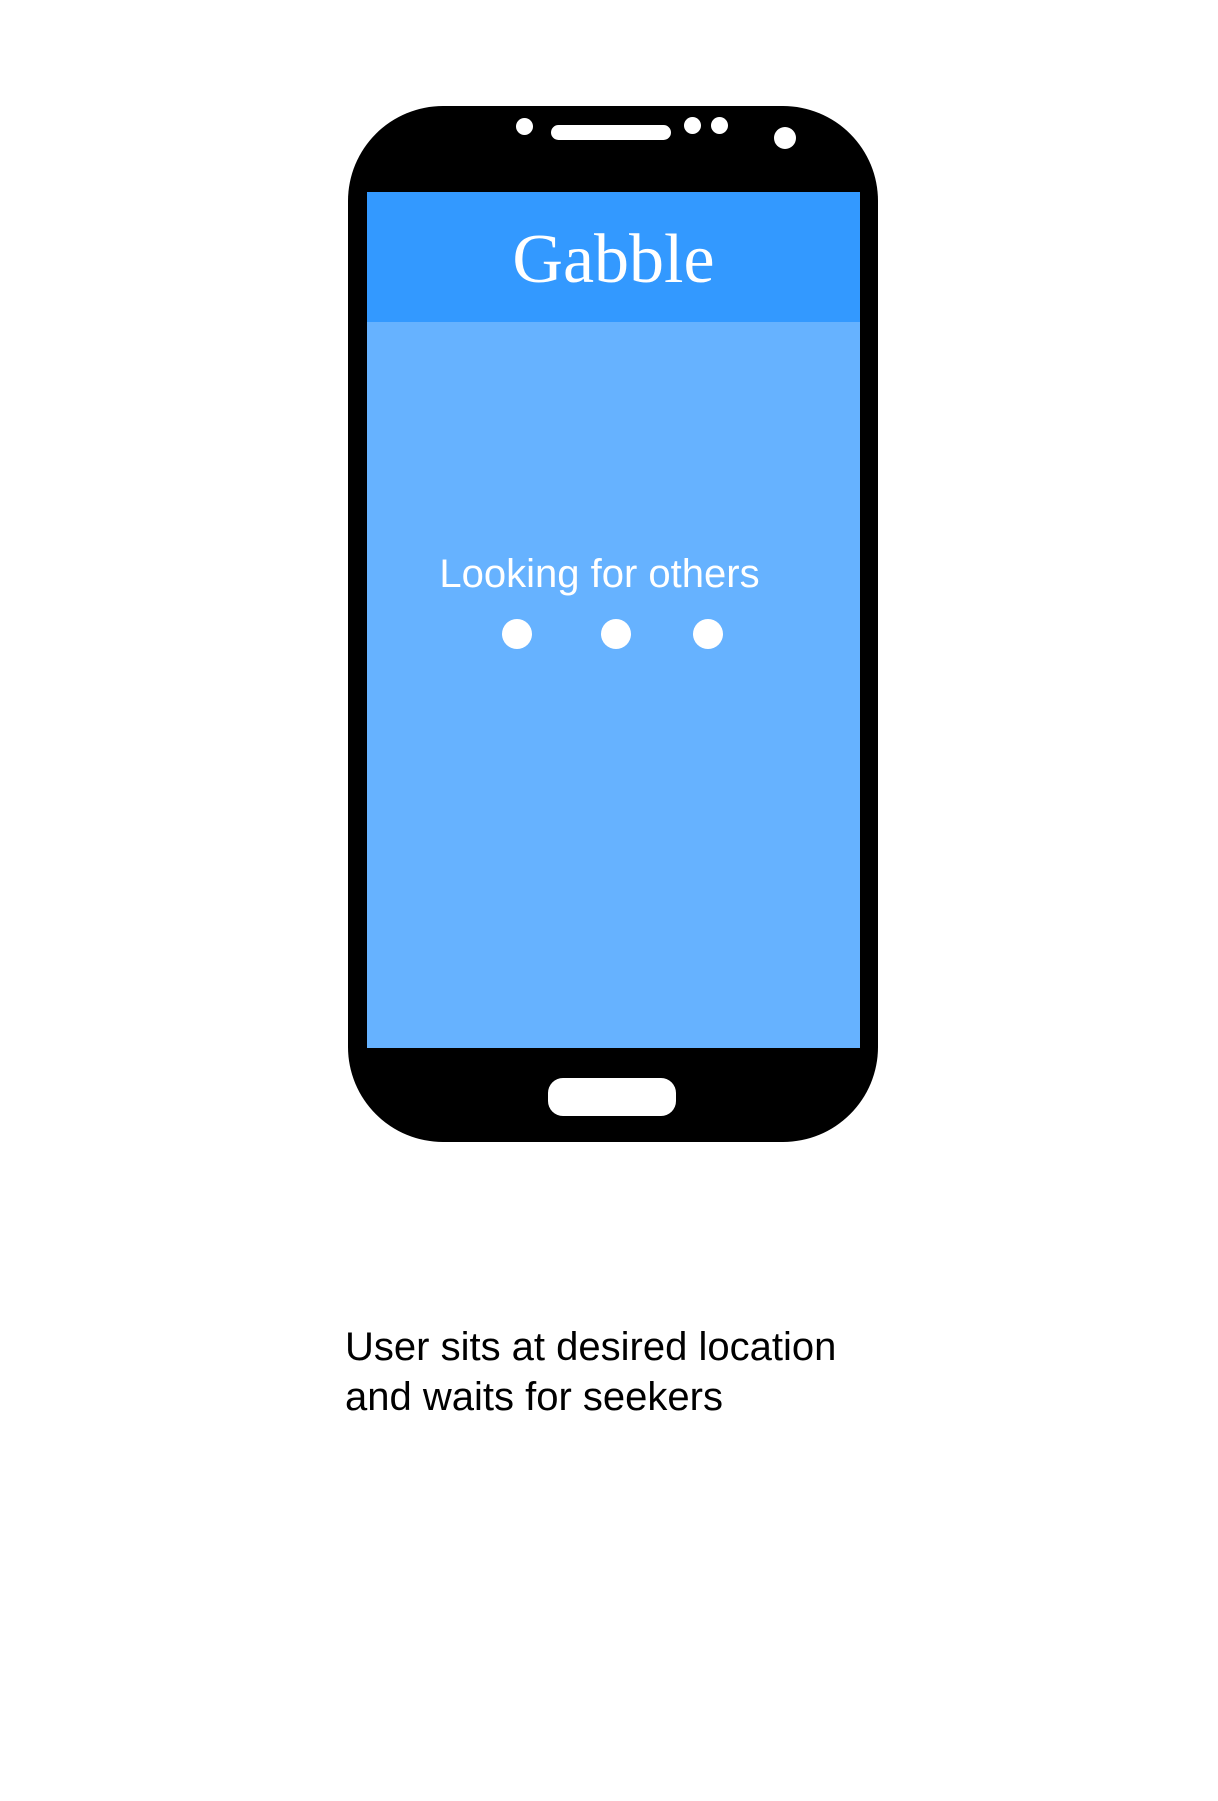  I want to click on app-title: Gabble, so click(613, 259).